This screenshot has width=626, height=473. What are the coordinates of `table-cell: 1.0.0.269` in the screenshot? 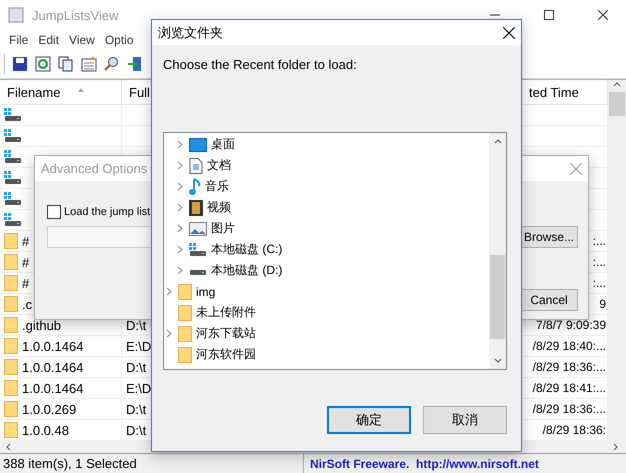 It's located at (61, 409).